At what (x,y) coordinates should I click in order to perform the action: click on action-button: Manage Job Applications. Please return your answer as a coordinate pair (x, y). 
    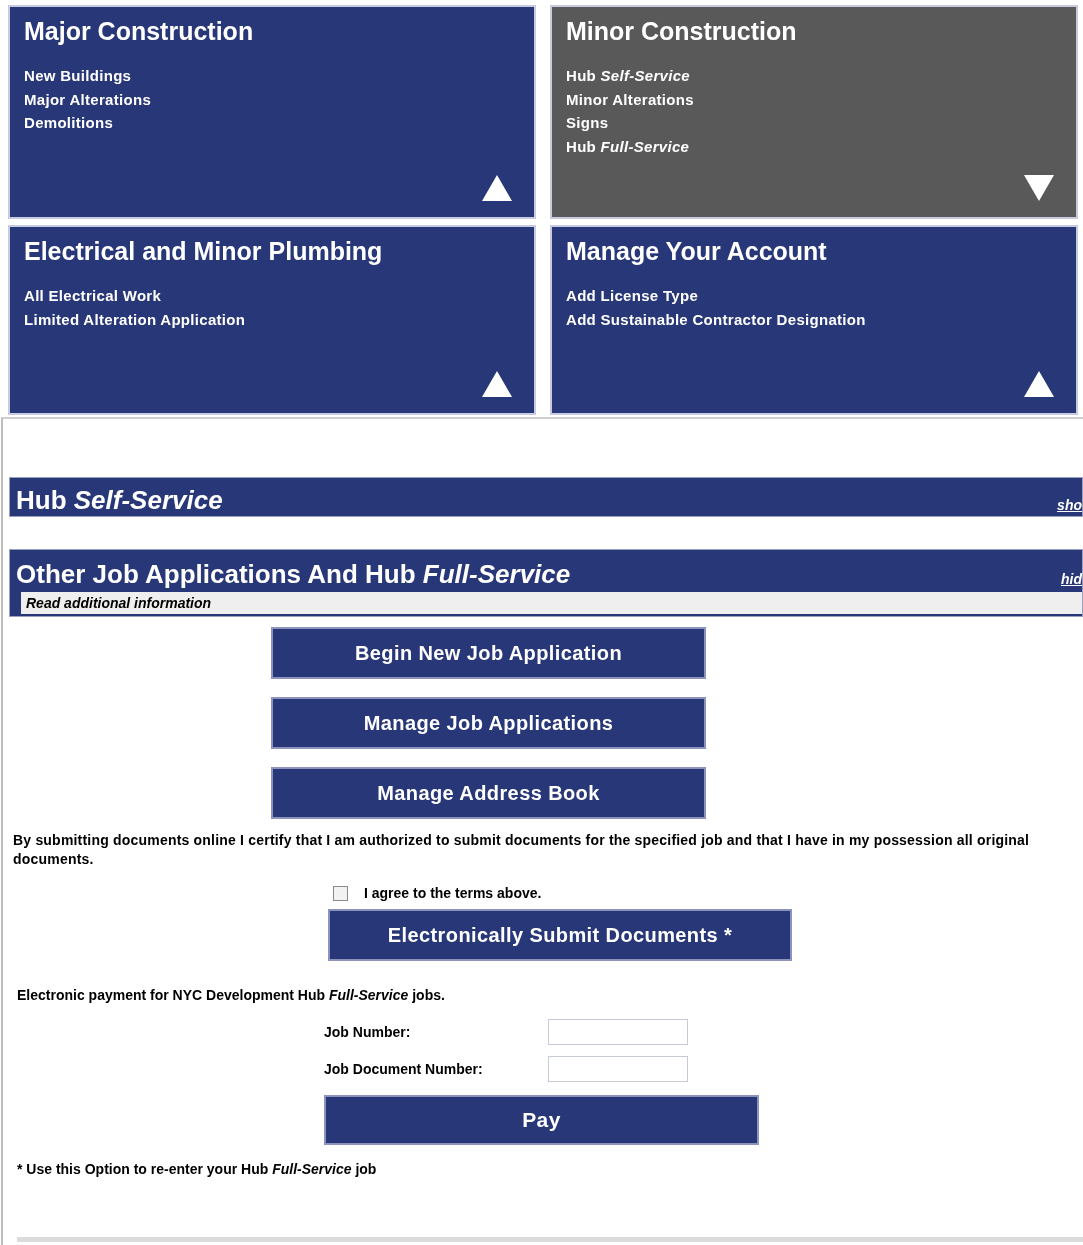
    Looking at the image, I should click on (488, 723).